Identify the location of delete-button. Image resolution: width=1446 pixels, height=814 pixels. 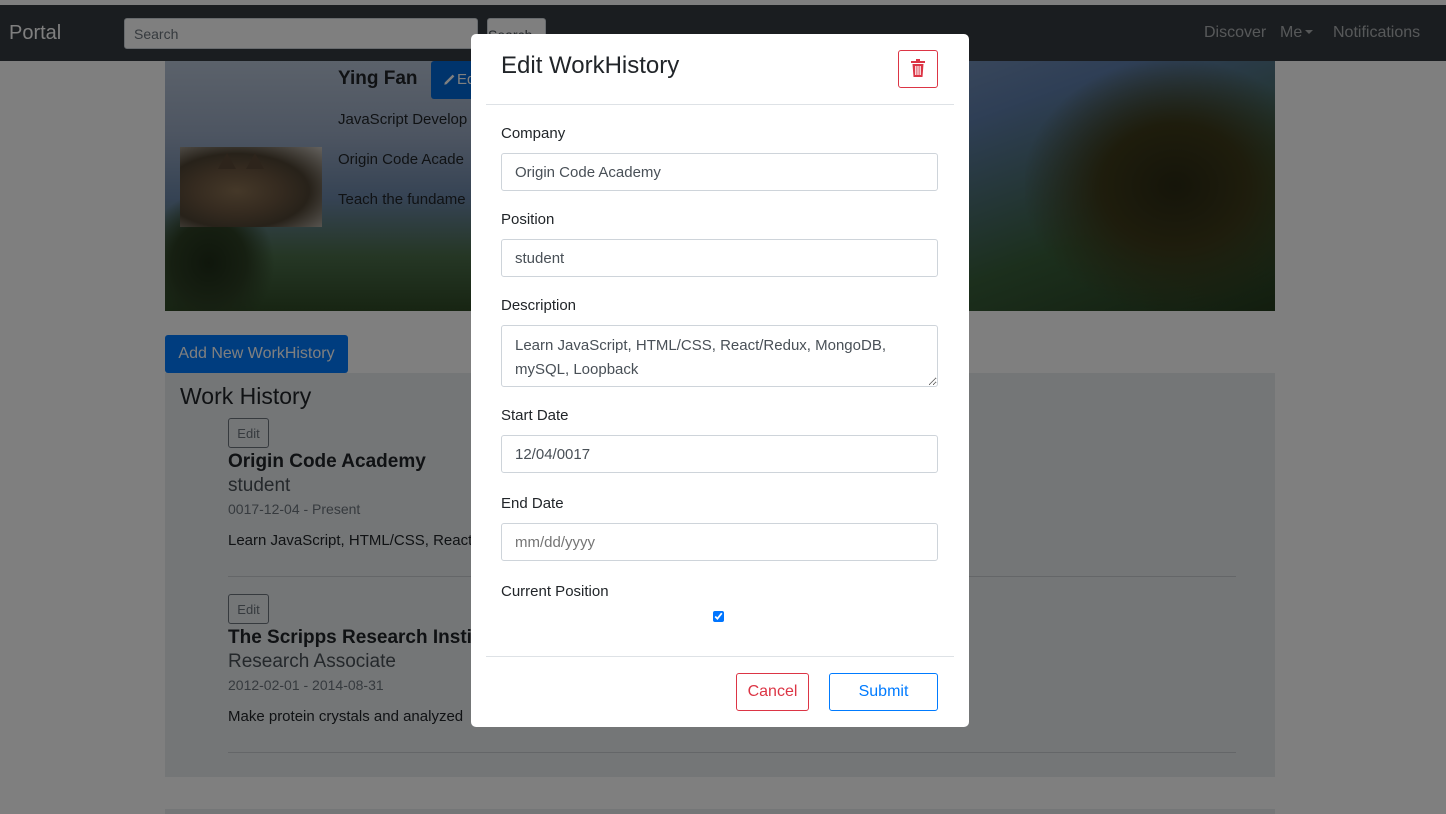
(918, 69).